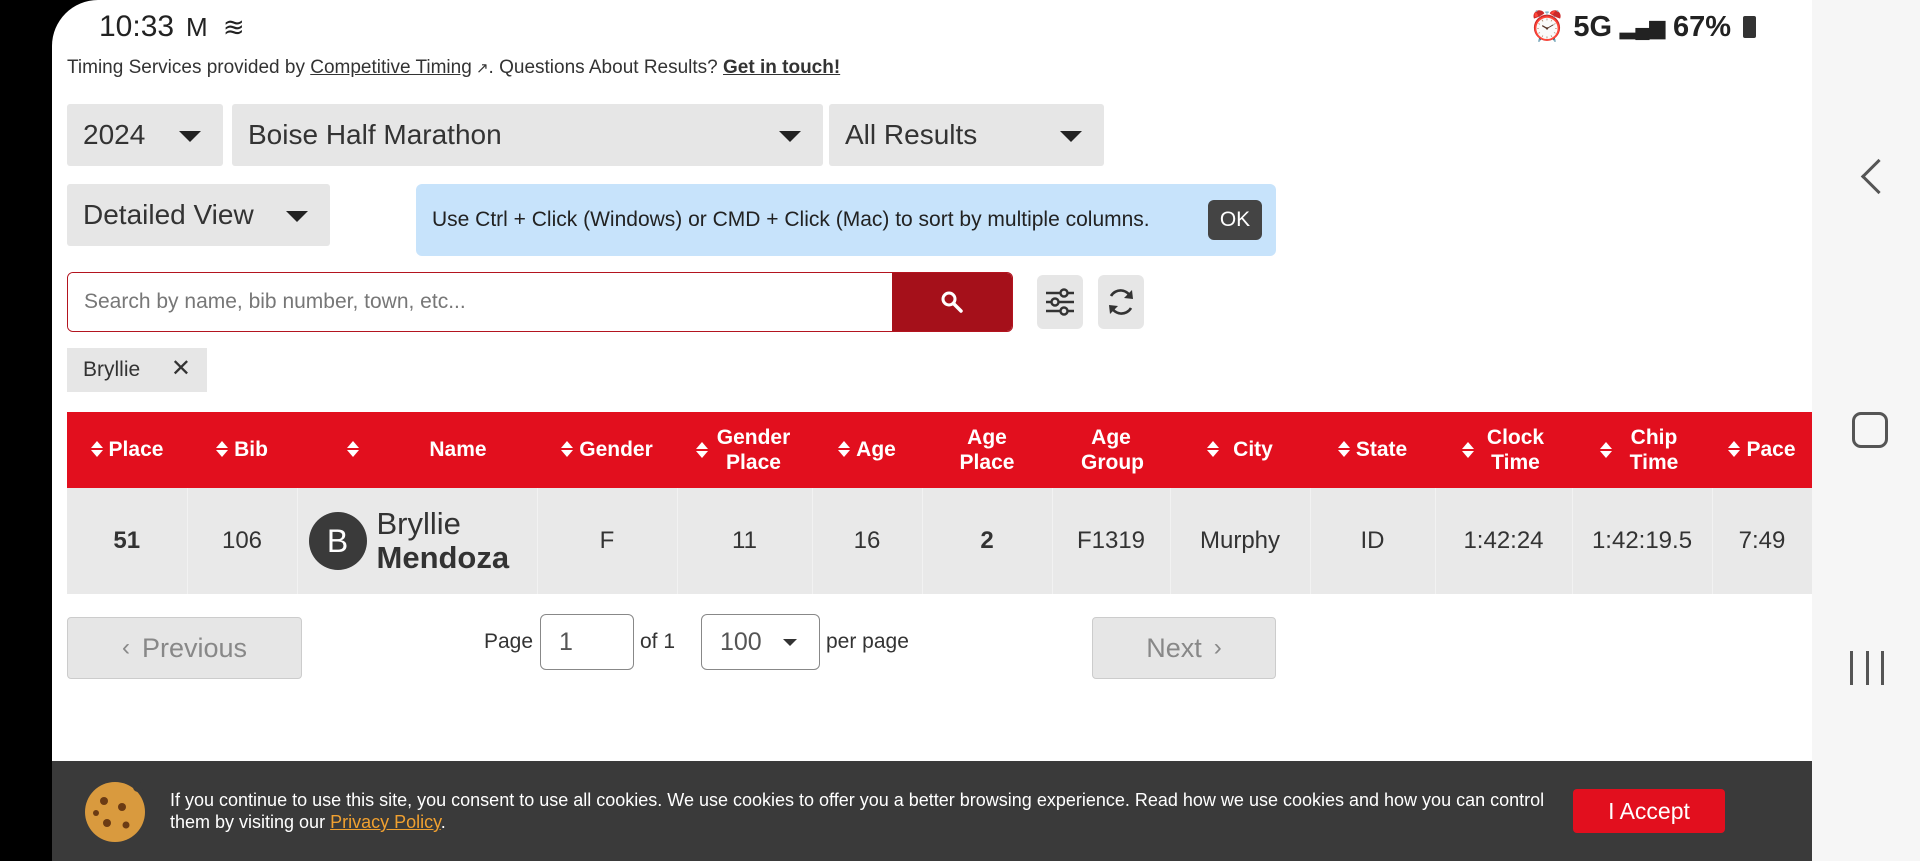 The image size is (1920, 861). What do you see at coordinates (509, 641) in the screenshot?
I see `page-label: Page` at bounding box center [509, 641].